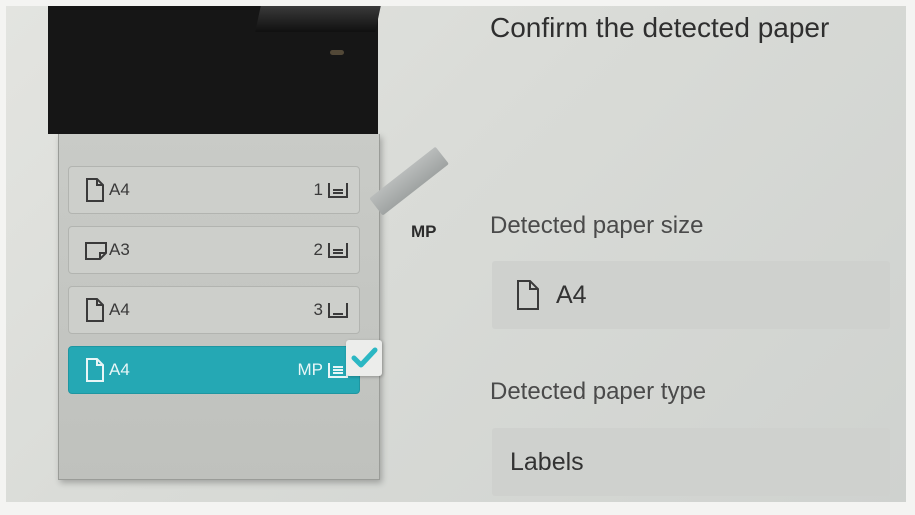  I want to click on tray-number: 1, so click(318, 189).